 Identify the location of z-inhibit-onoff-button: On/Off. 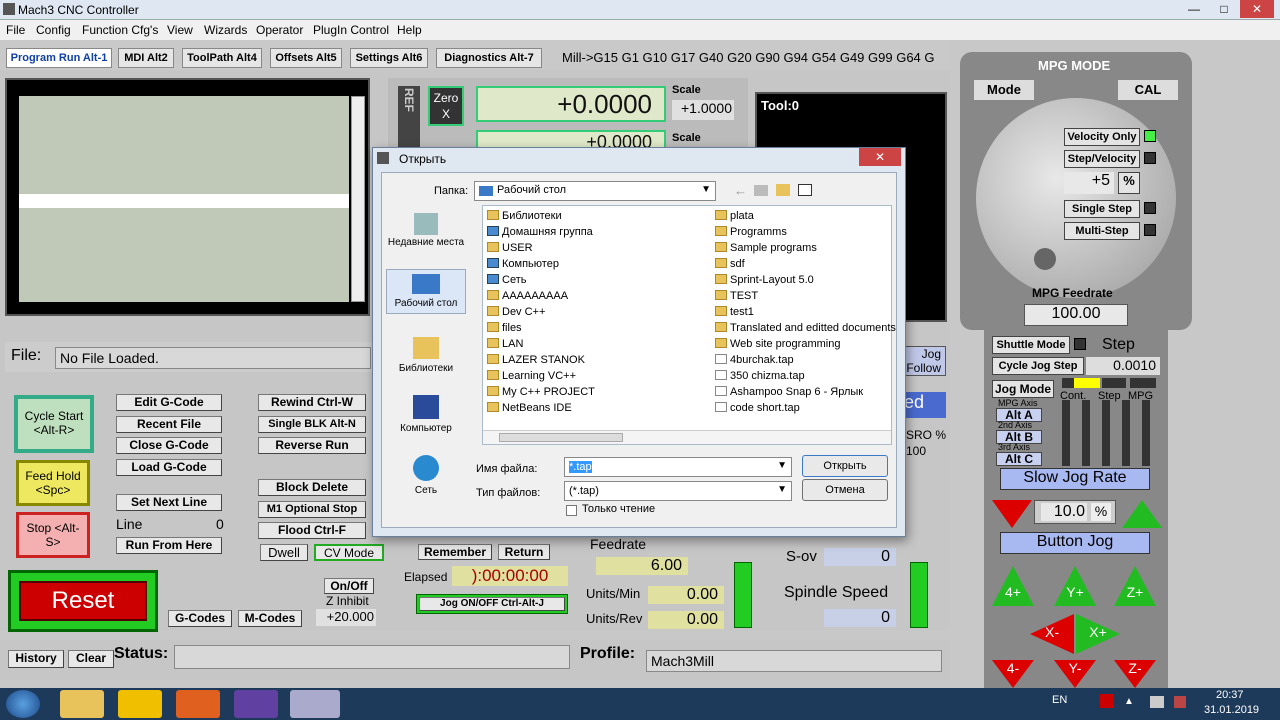
(349, 586).